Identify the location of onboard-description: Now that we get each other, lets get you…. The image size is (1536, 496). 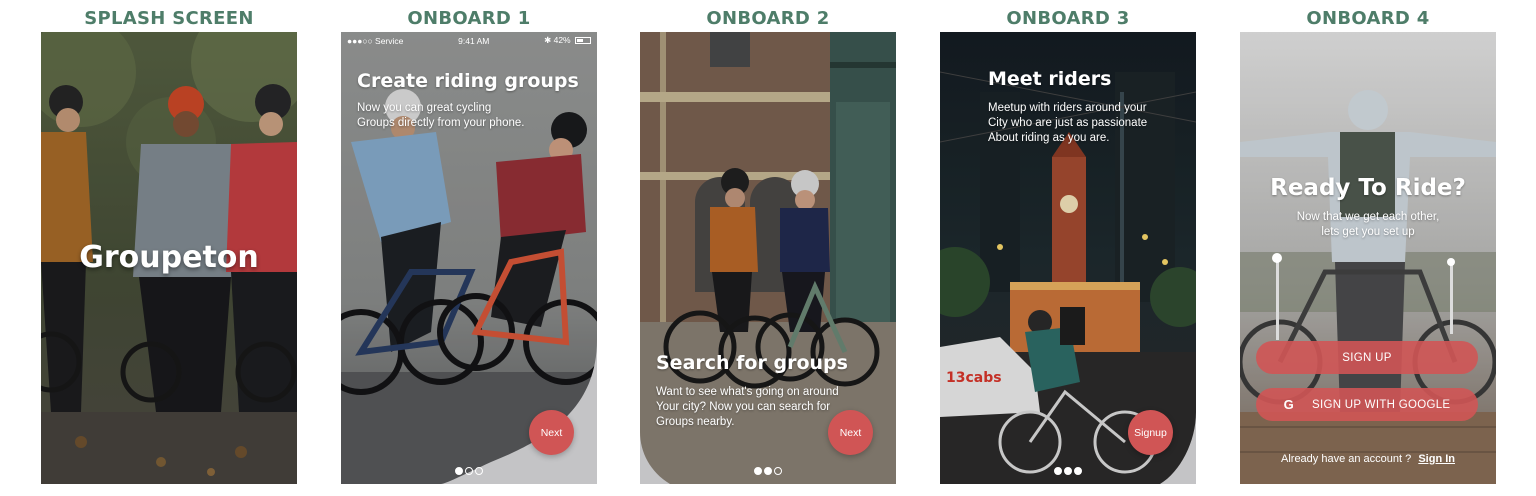
(1368, 225).